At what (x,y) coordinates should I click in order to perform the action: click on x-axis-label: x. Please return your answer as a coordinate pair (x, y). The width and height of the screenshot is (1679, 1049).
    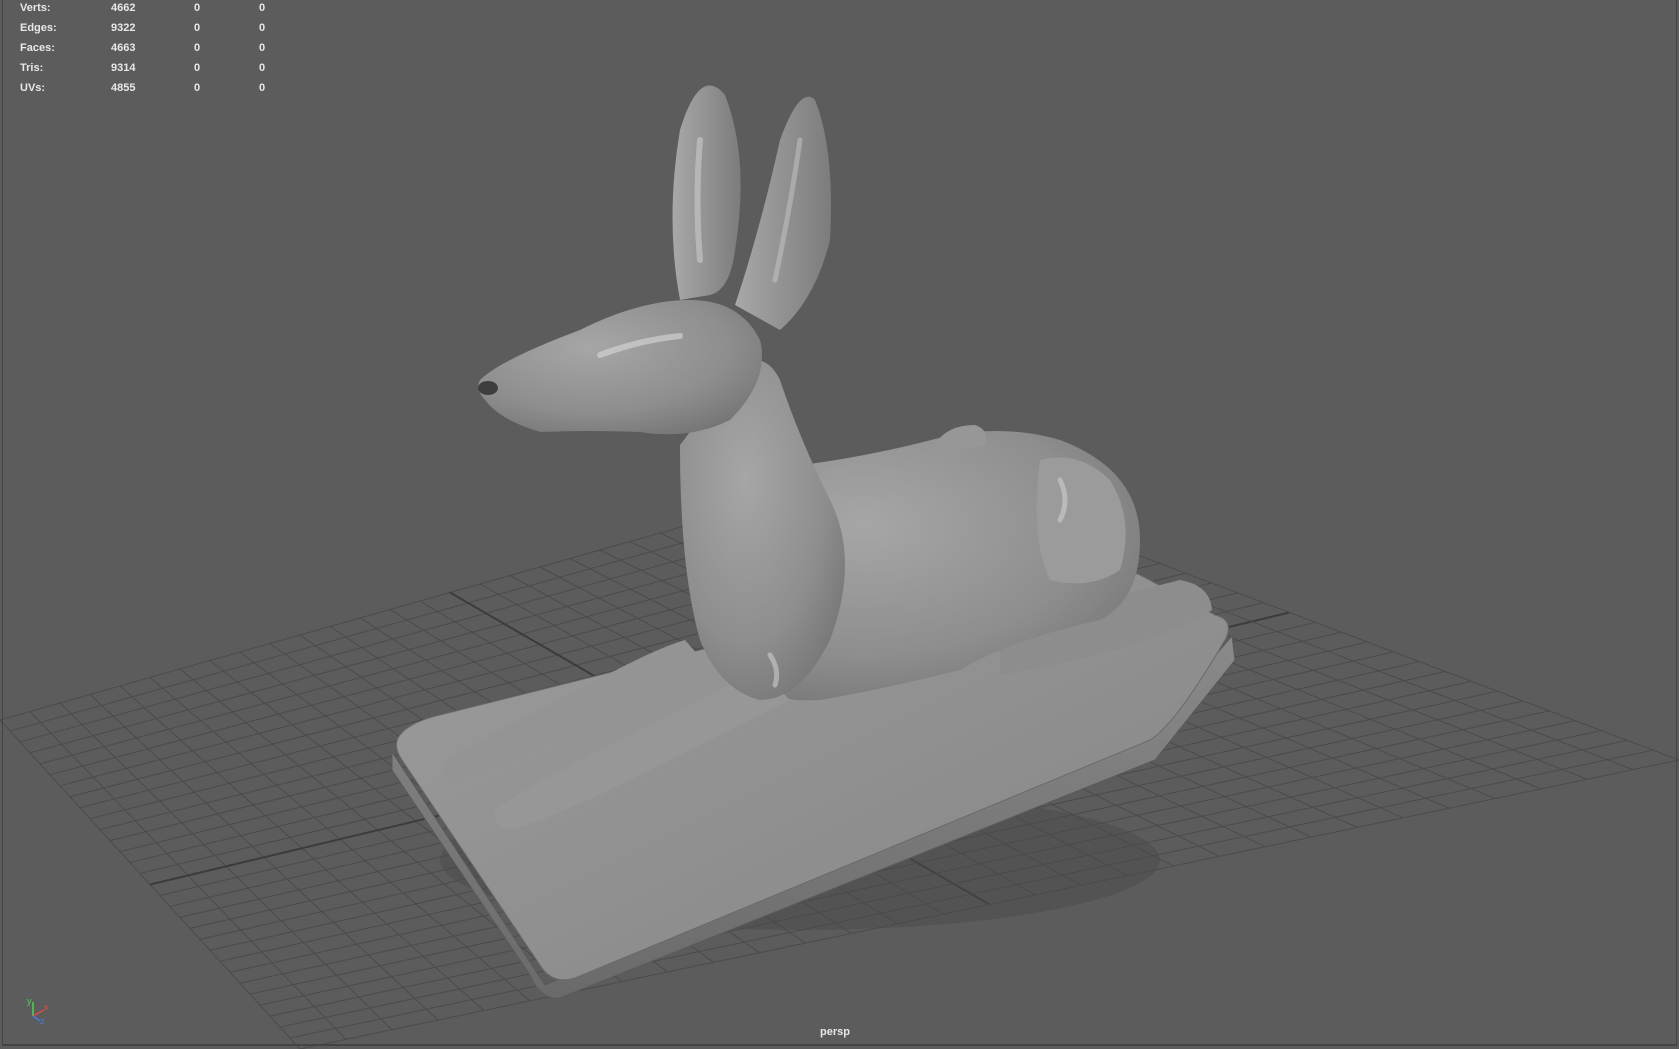
    Looking at the image, I should click on (46, 1007).